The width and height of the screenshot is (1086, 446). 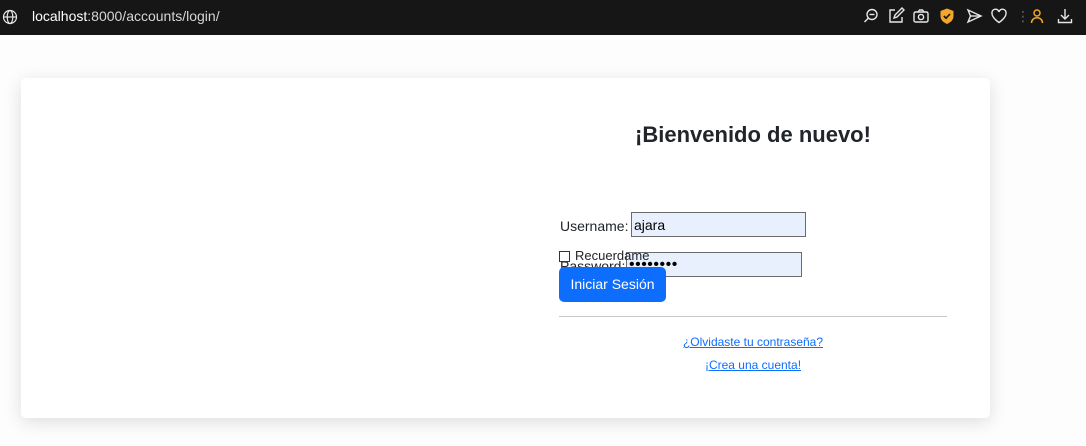 What do you see at coordinates (753, 134) in the screenshot?
I see `page-title: ¡Bienvenido de nuevo!` at bounding box center [753, 134].